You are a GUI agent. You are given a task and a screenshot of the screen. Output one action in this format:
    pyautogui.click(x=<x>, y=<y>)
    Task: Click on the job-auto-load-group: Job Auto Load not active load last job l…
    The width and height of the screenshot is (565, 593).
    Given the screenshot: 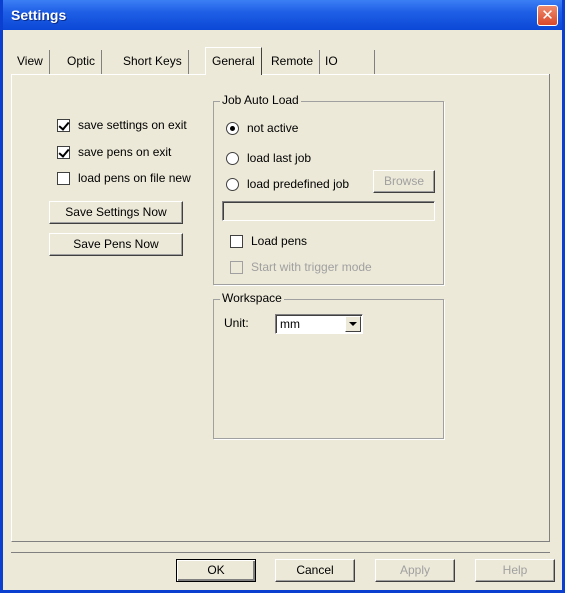 What is the action you would take?
    pyautogui.click(x=328, y=189)
    